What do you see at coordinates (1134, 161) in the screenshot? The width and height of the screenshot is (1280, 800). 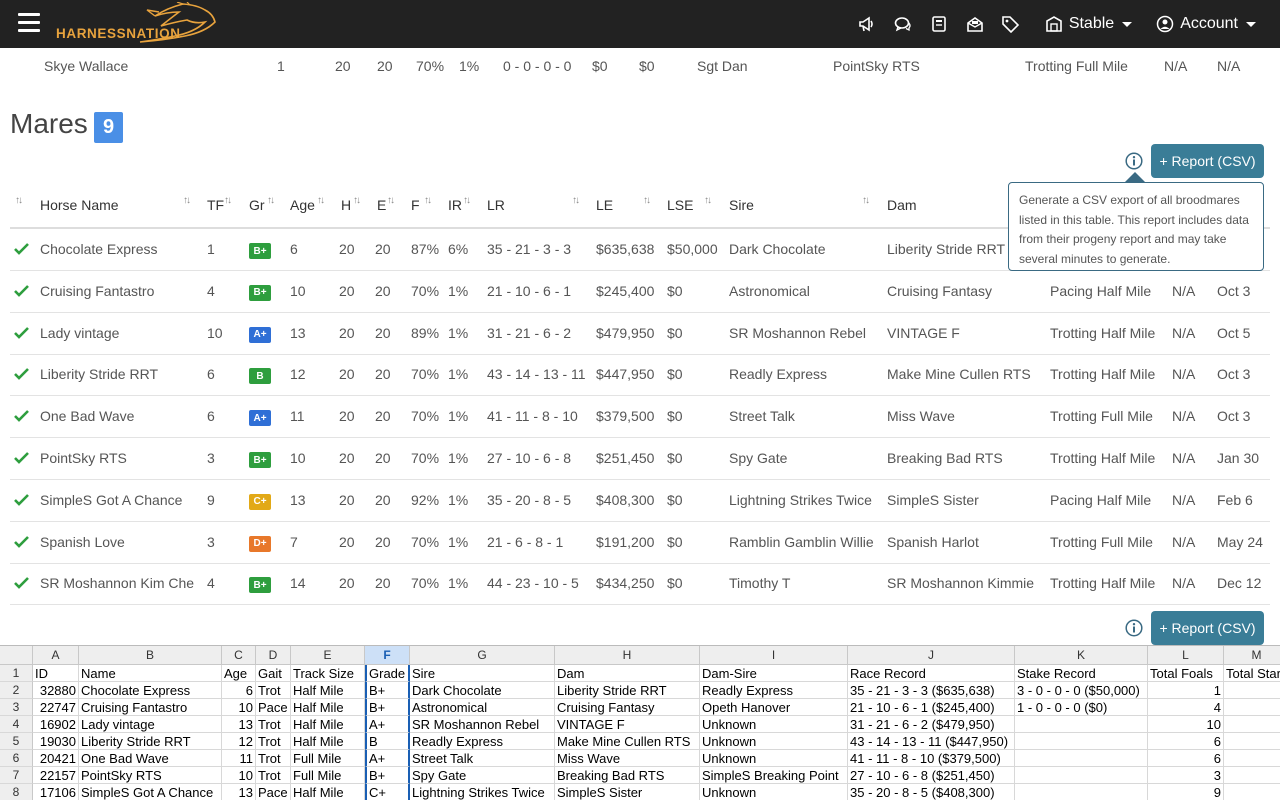 I see `info-icon` at bounding box center [1134, 161].